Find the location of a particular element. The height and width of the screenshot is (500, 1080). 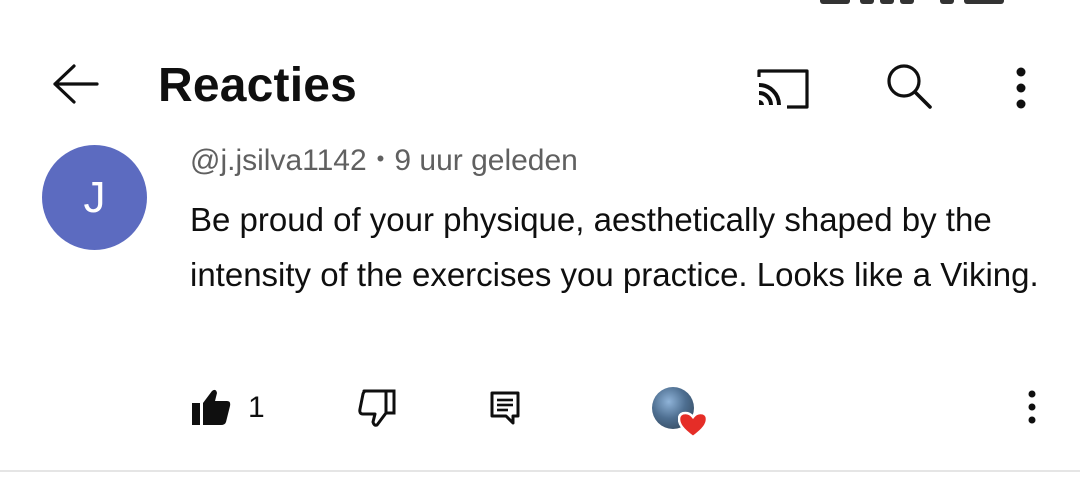

reply-button is located at coordinates (505, 408).